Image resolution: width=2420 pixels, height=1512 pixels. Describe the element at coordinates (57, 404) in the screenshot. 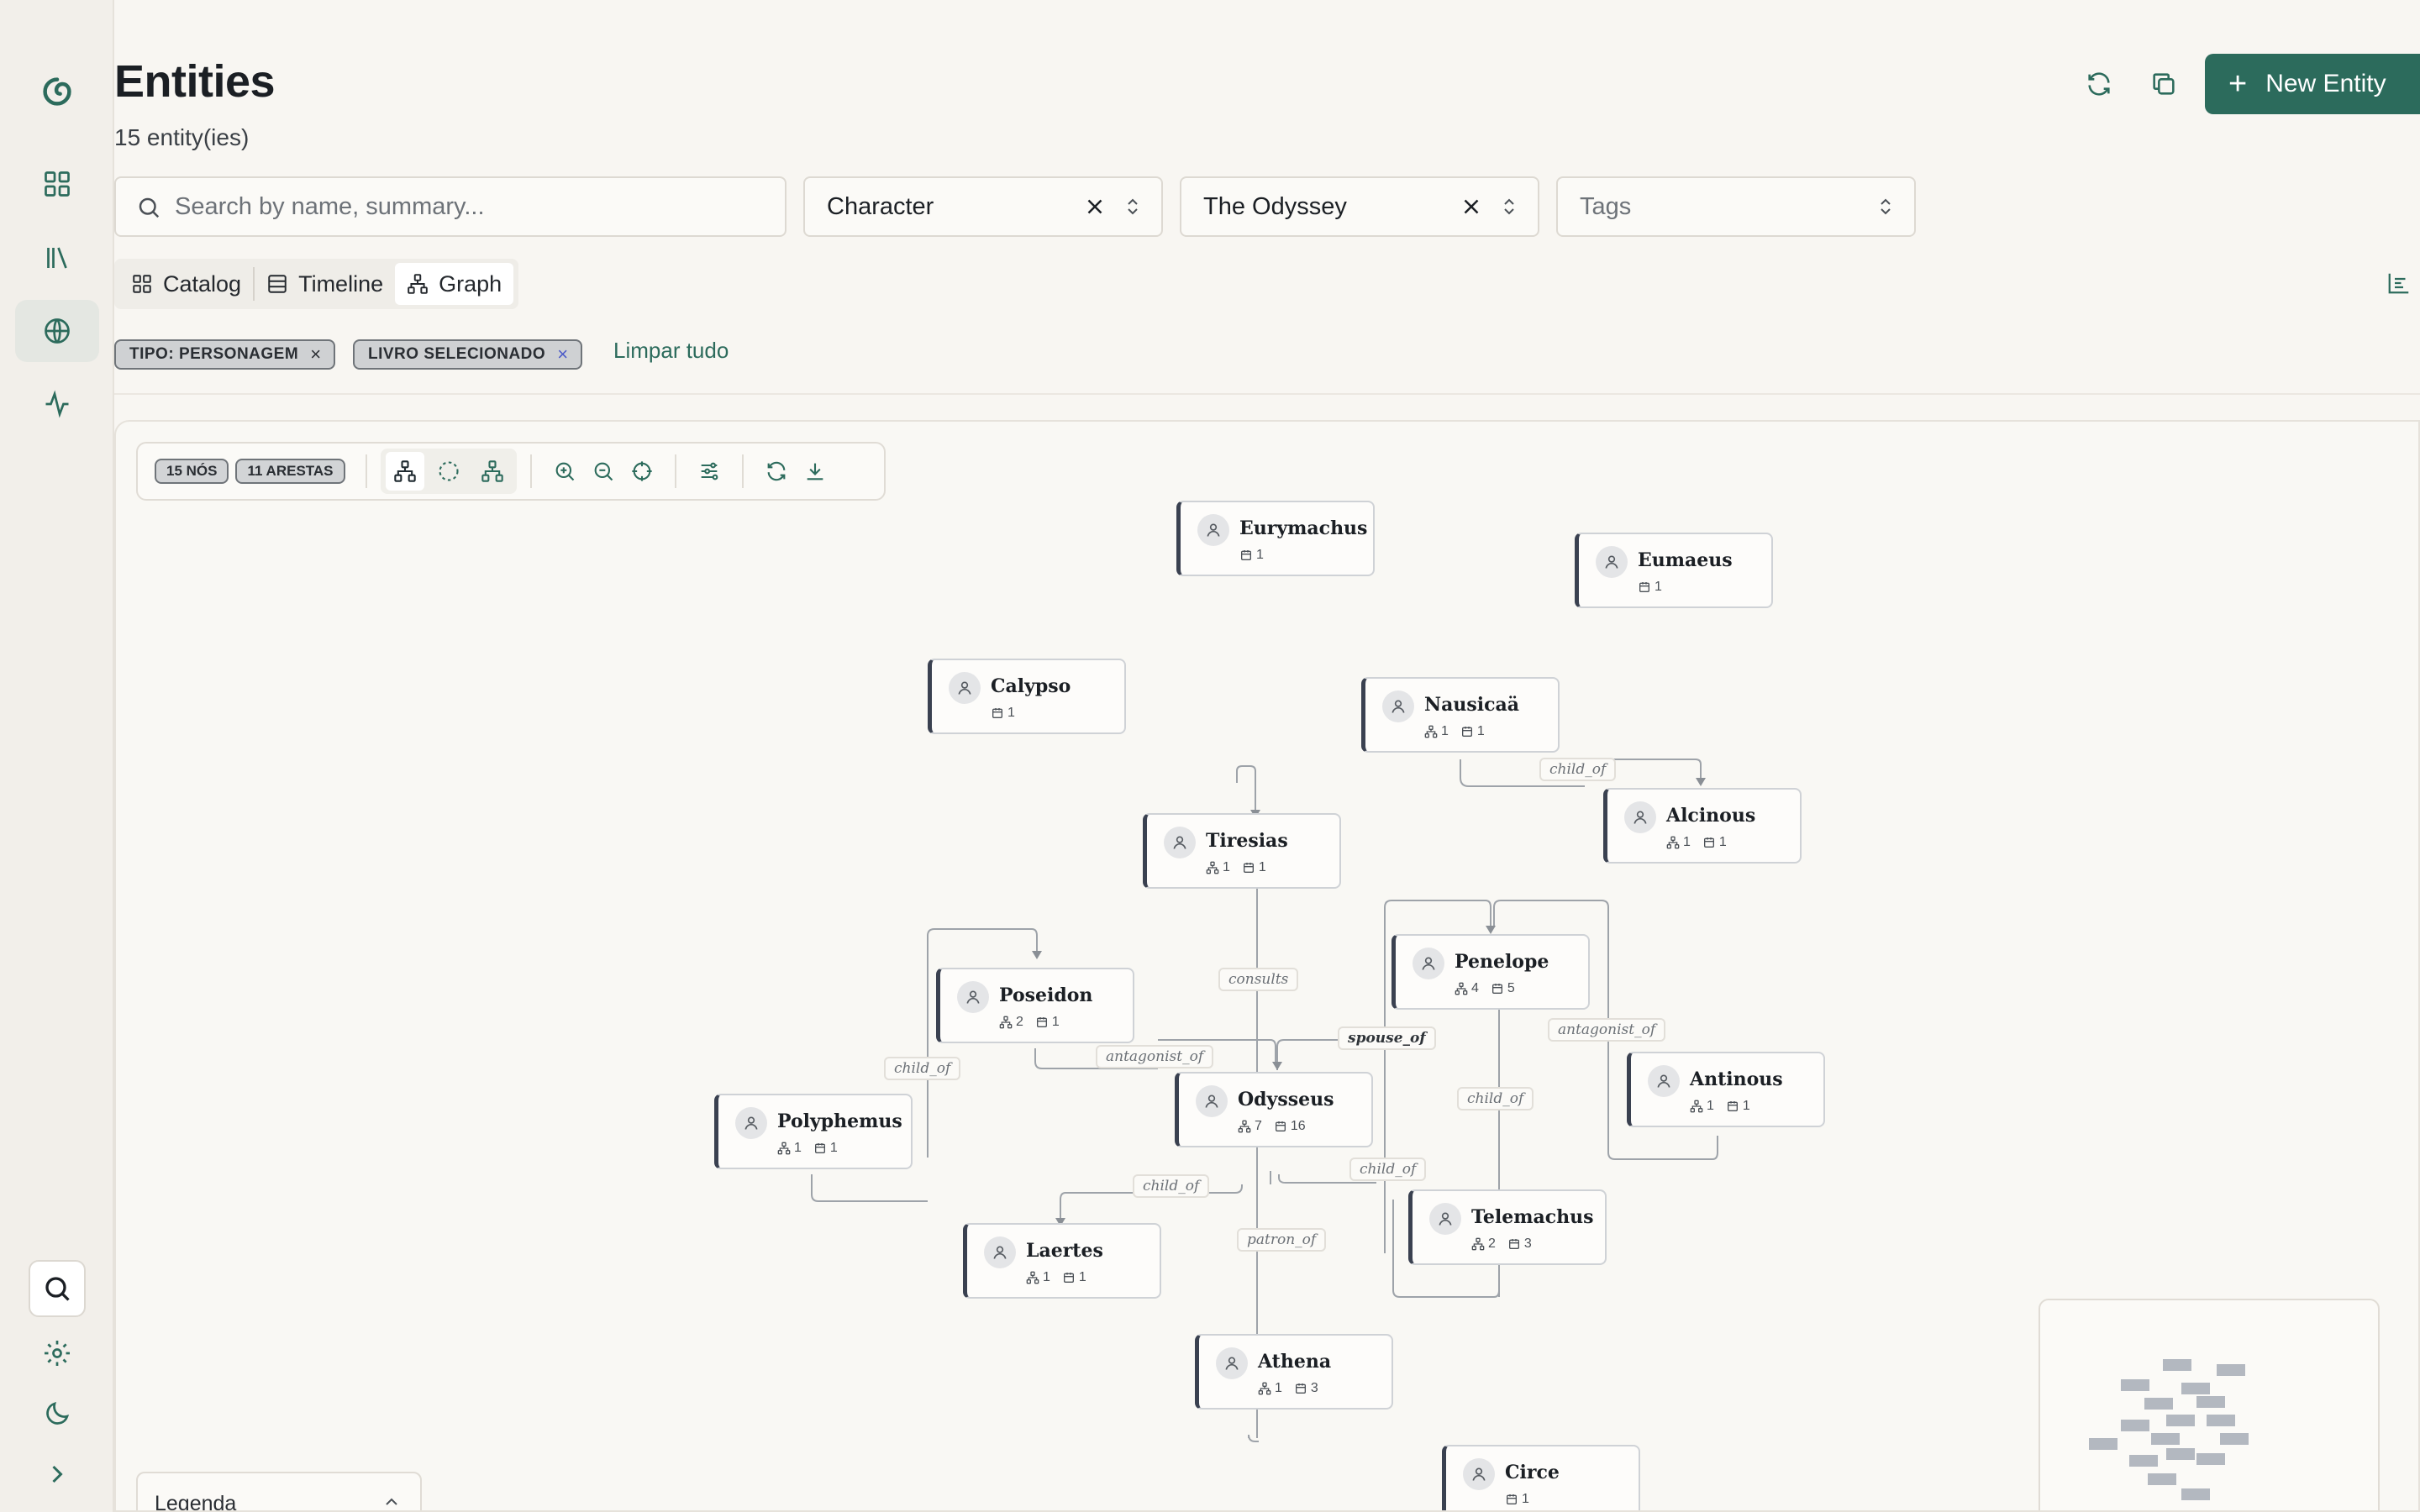

I see `sidebar-item-activity` at that location.